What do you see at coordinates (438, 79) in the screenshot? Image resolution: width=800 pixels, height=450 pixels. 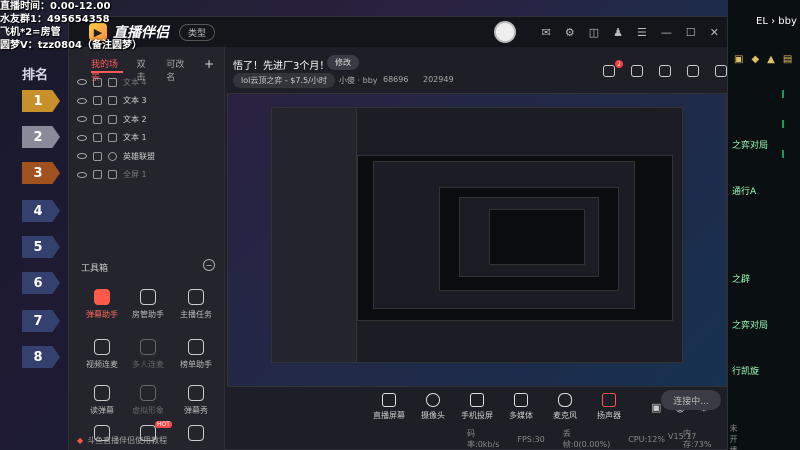 I see `hot-count: 202949` at bounding box center [438, 79].